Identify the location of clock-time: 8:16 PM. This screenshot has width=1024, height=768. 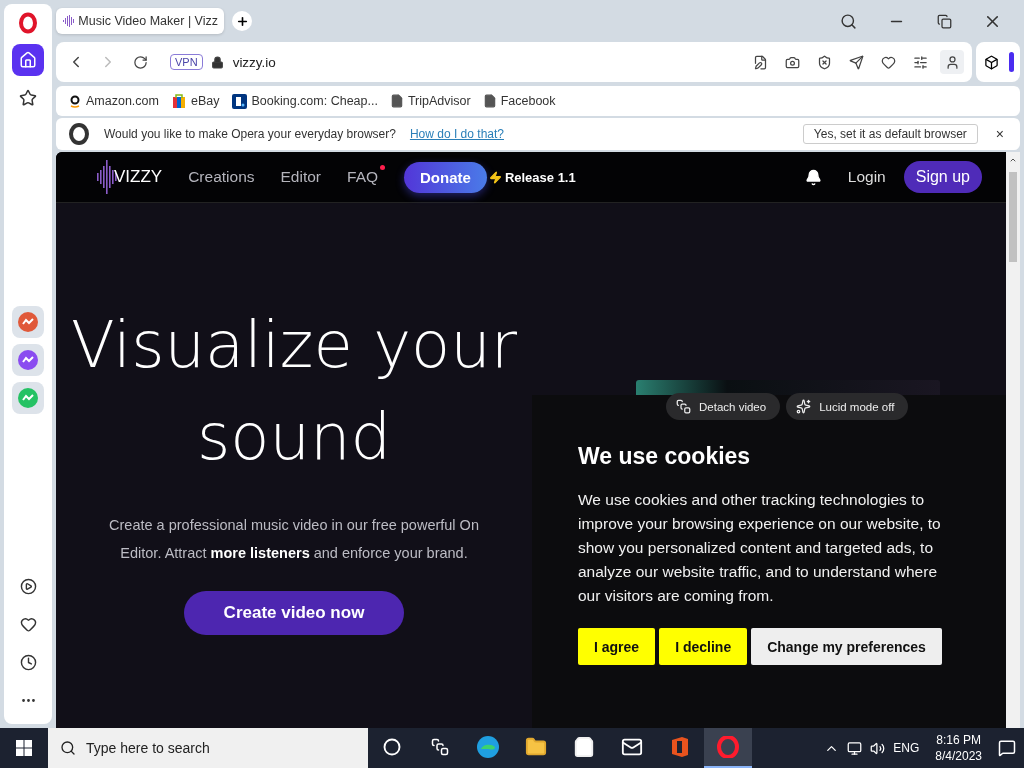
(958, 740).